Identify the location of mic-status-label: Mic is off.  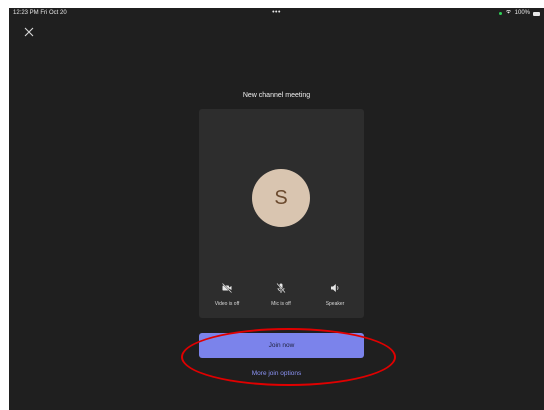
(281, 304).